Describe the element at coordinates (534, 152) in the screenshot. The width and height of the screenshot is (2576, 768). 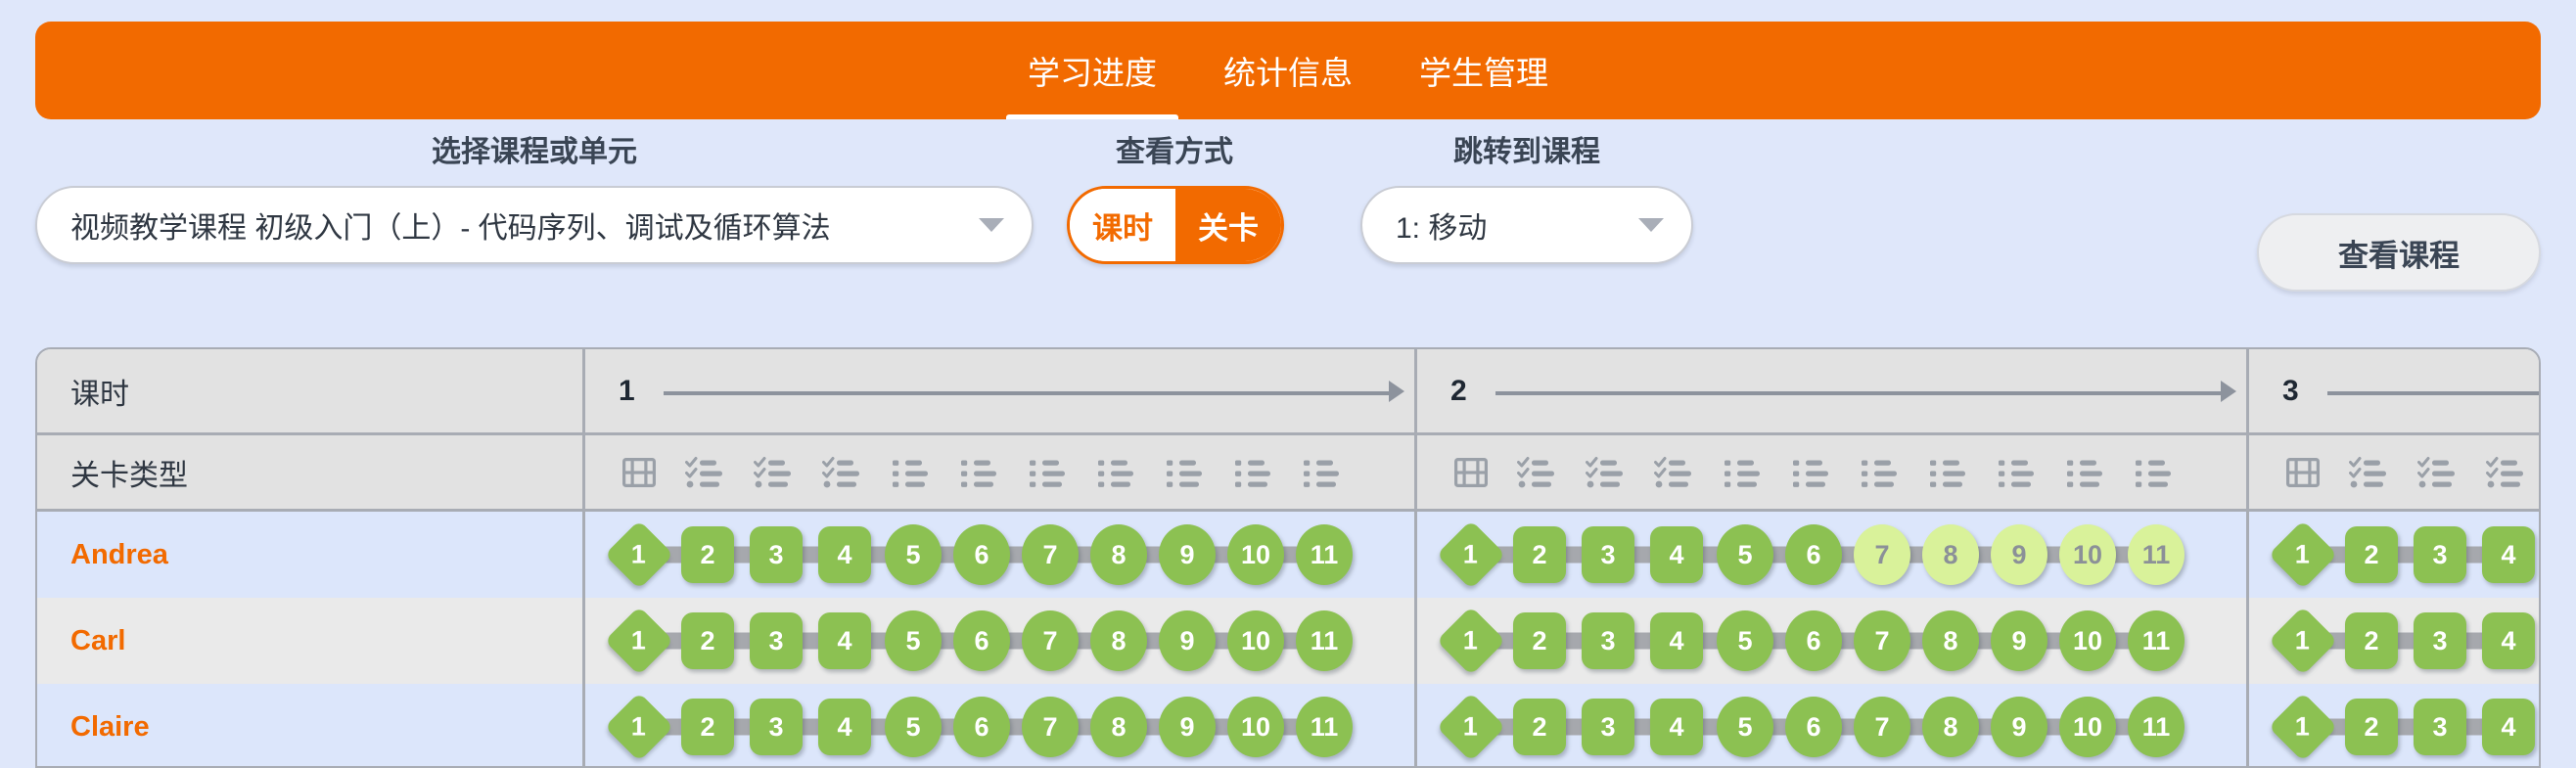
I see `course-select-label: 选择课程或单元` at that location.